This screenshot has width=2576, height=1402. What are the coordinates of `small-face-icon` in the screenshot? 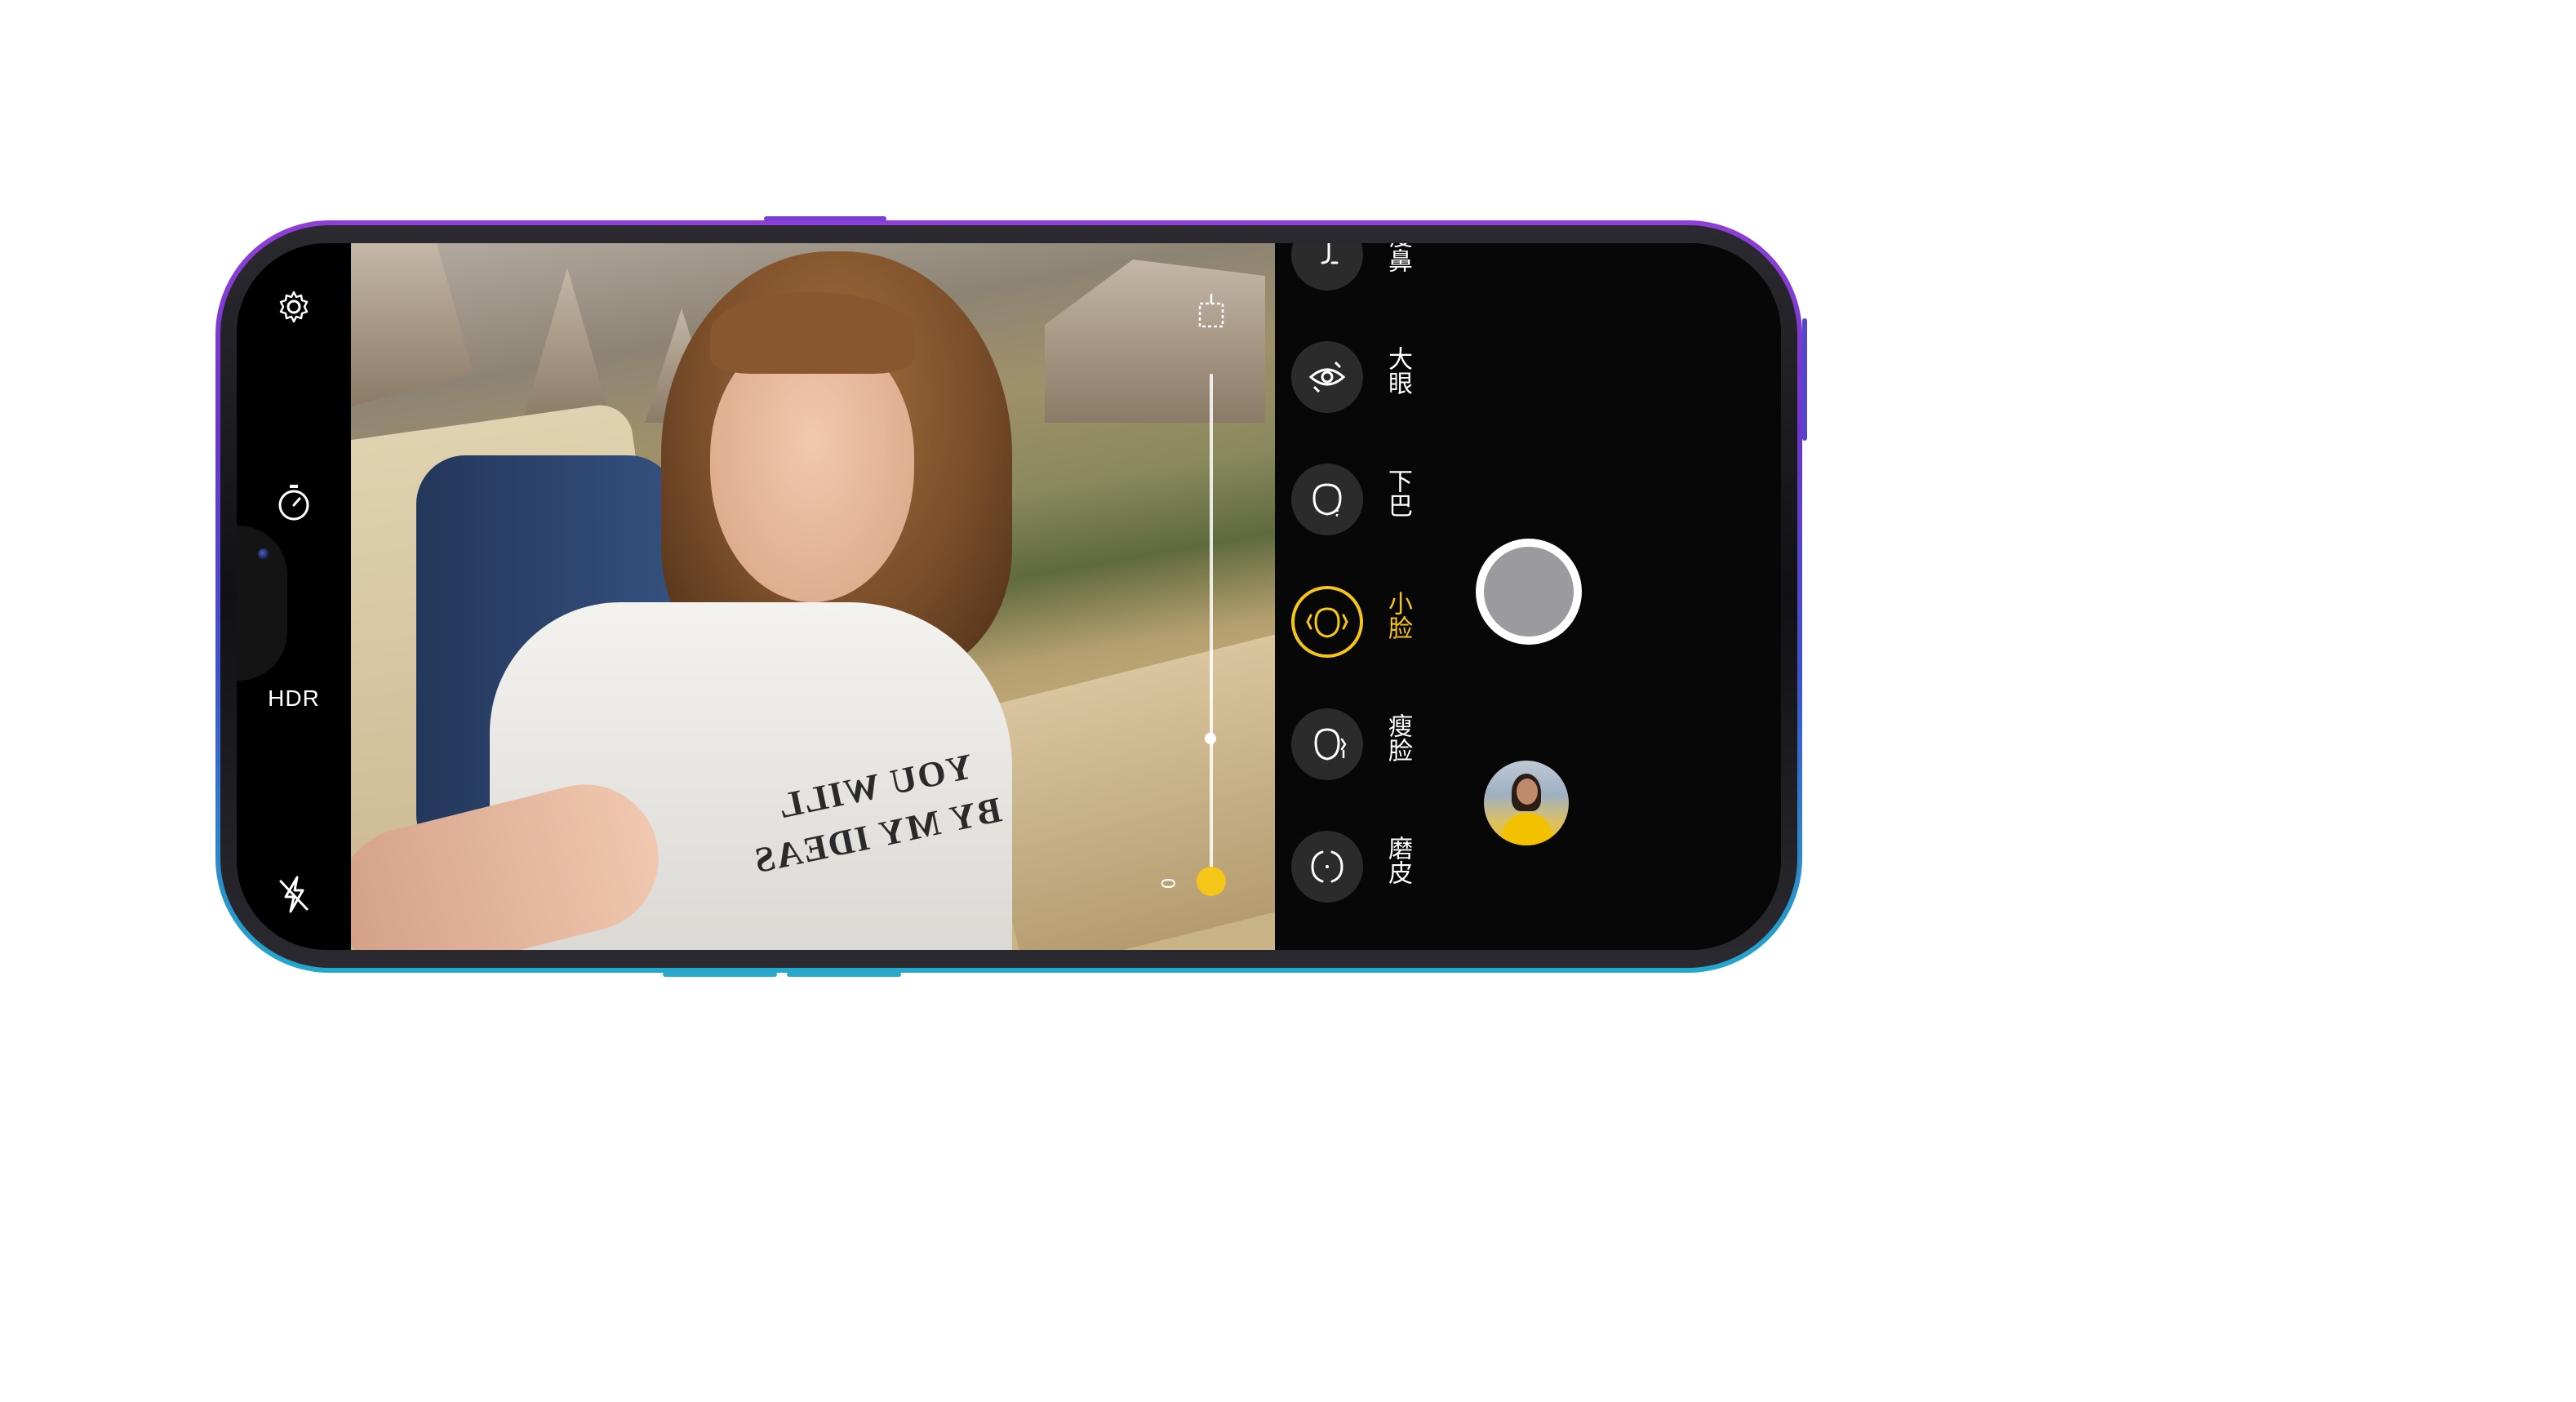 It's located at (1327, 622).